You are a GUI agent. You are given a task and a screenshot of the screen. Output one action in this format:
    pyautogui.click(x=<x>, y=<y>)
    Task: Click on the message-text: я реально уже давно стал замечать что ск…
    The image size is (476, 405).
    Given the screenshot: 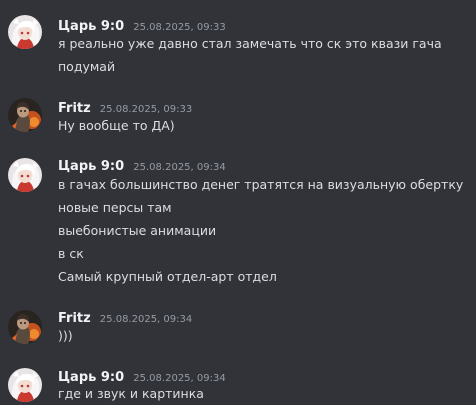 What is the action you would take?
    pyautogui.click(x=250, y=43)
    